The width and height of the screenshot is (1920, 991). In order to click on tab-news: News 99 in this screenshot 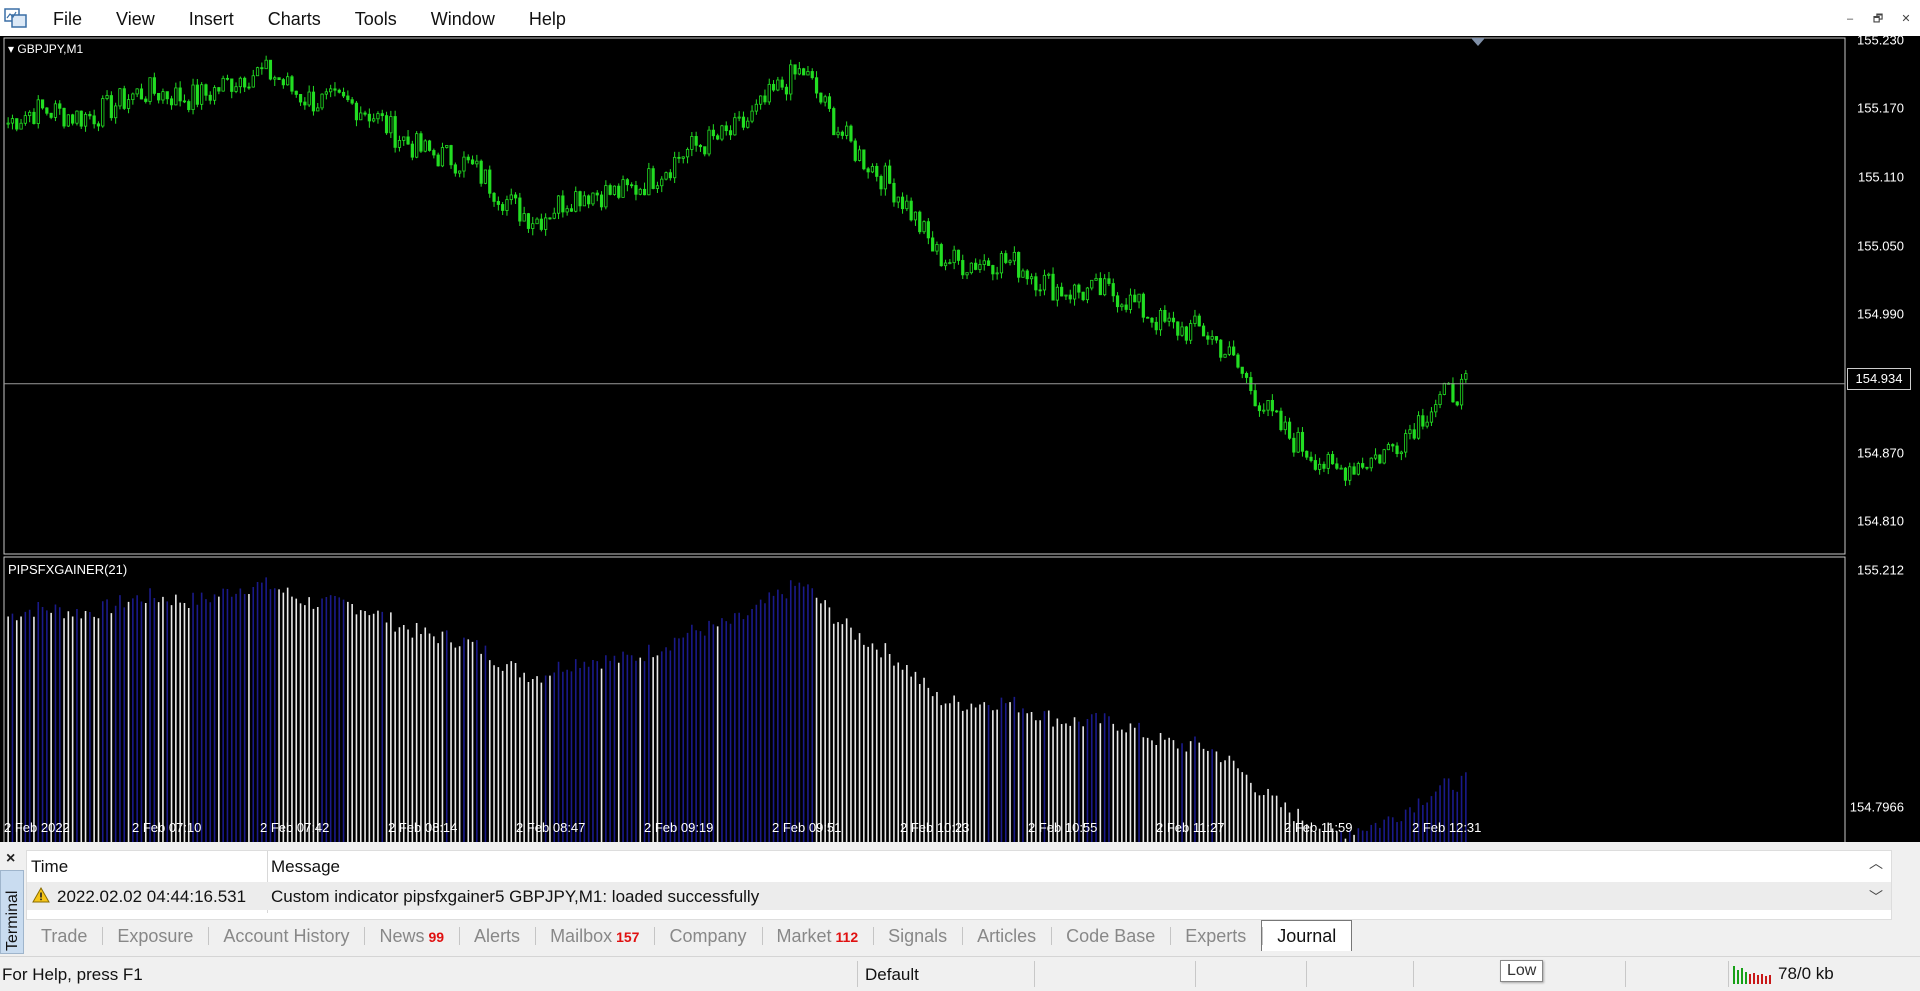, I will do `click(411, 935)`.